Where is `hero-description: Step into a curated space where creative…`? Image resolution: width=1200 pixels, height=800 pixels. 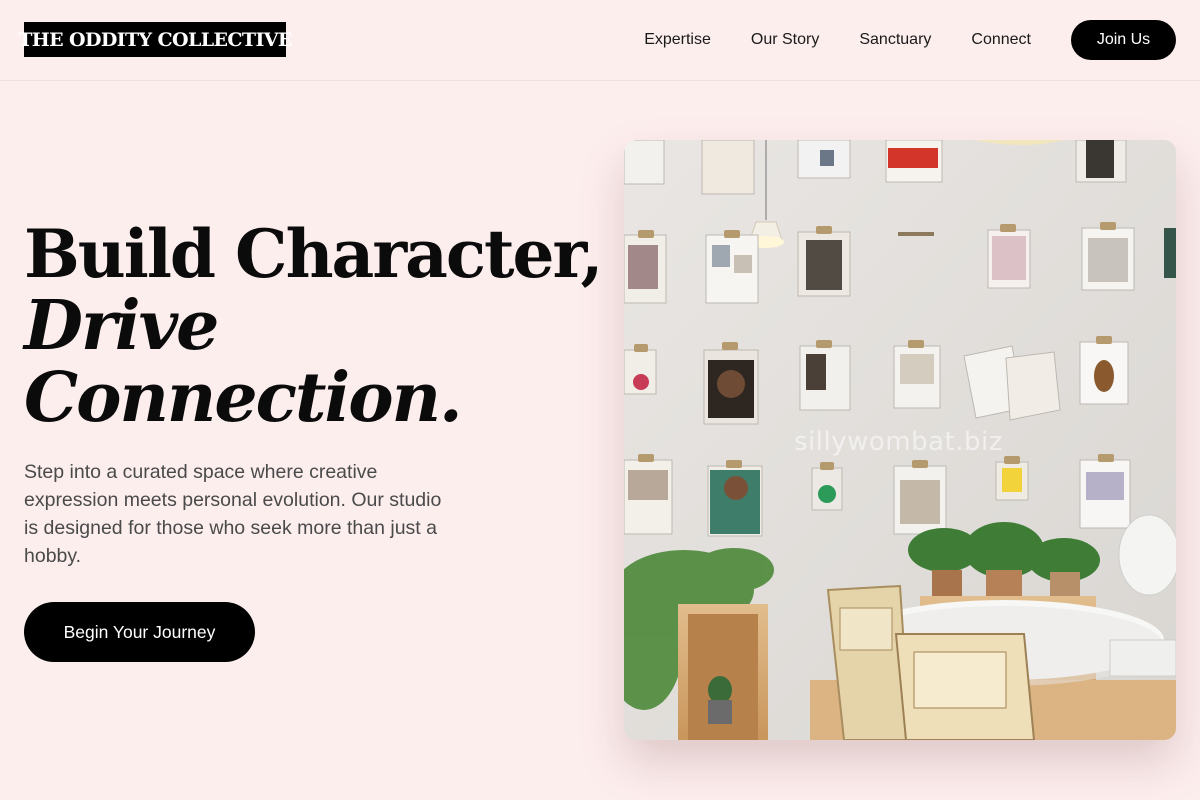
hero-description: Step into a curated space where creative… is located at coordinates (233, 514).